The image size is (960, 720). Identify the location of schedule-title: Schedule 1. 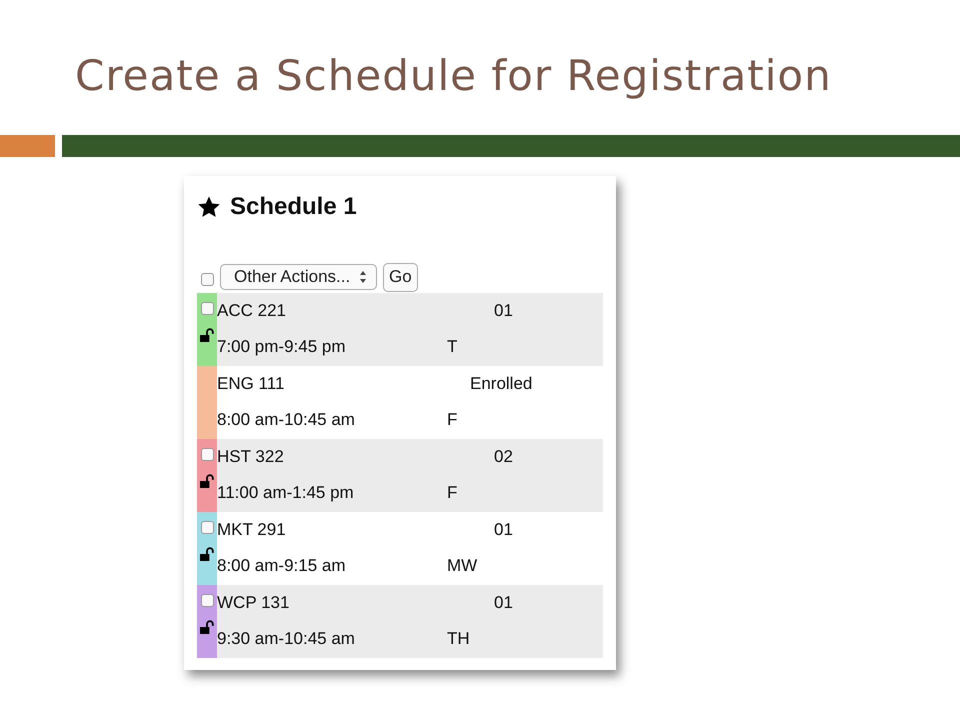
(293, 207).